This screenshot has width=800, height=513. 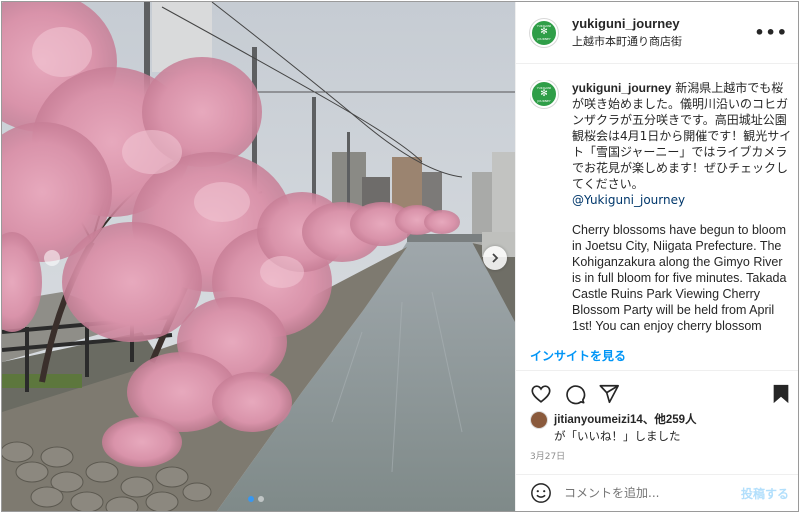 What do you see at coordinates (621, 88) in the screenshot?
I see `caption-username: yukiguni_journey` at bounding box center [621, 88].